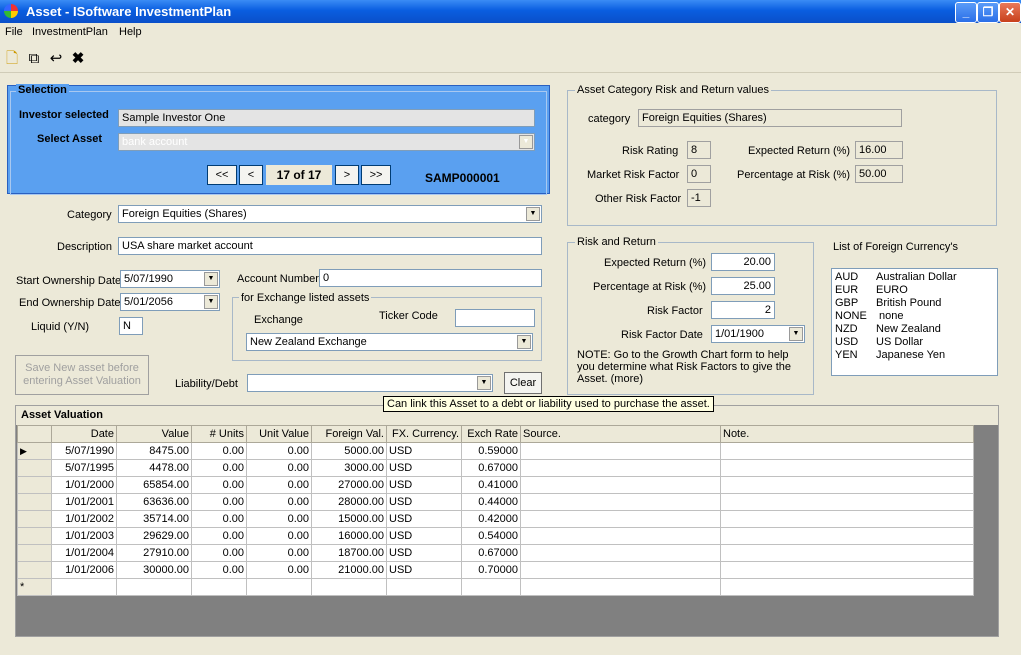 The image size is (1021, 655). Describe the element at coordinates (846, 277) in the screenshot. I see `currency-item: AUD` at that location.